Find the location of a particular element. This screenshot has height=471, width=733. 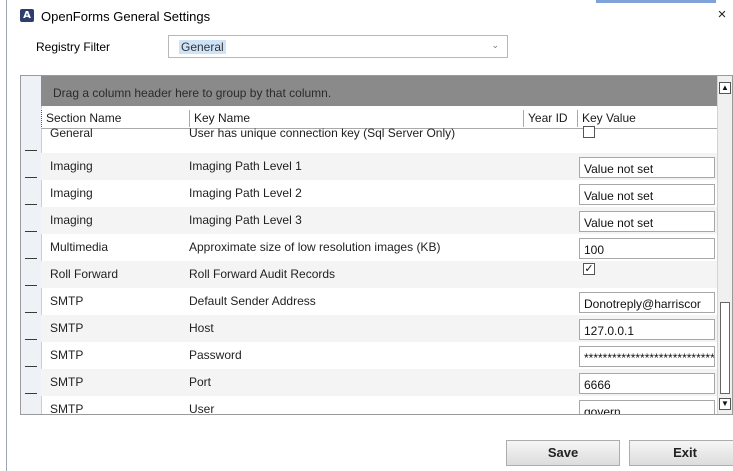

scroll-up-icon: ▲ is located at coordinates (725, 88).